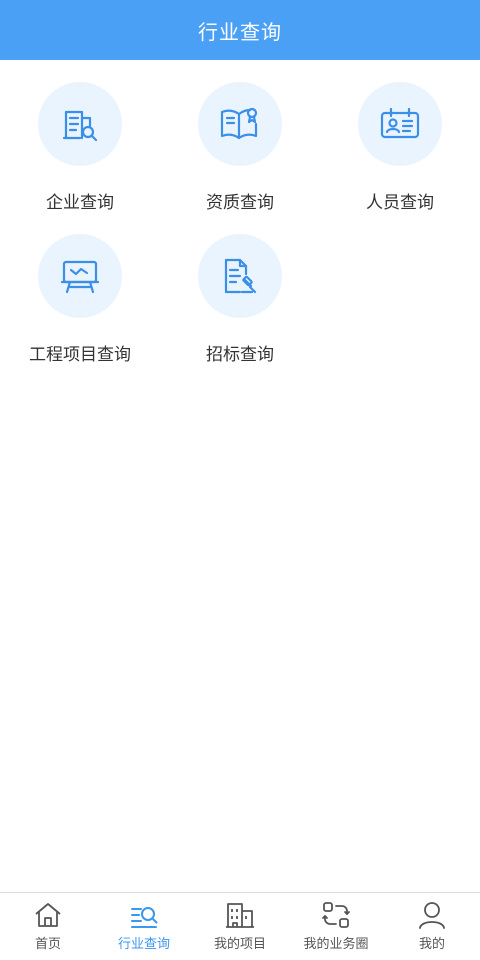  Describe the element at coordinates (239, 944) in the screenshot. I see `tab-label: 我的项目` at that location.